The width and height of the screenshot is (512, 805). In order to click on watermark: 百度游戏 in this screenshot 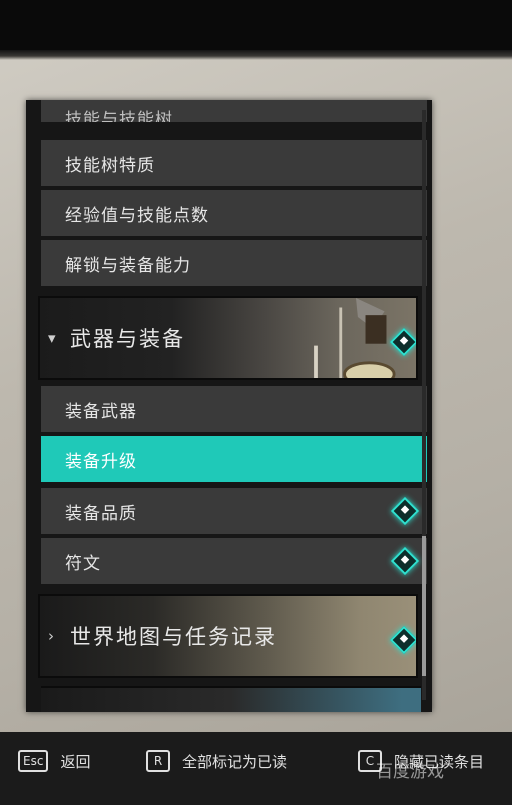, I will do `click(410, 772)`.